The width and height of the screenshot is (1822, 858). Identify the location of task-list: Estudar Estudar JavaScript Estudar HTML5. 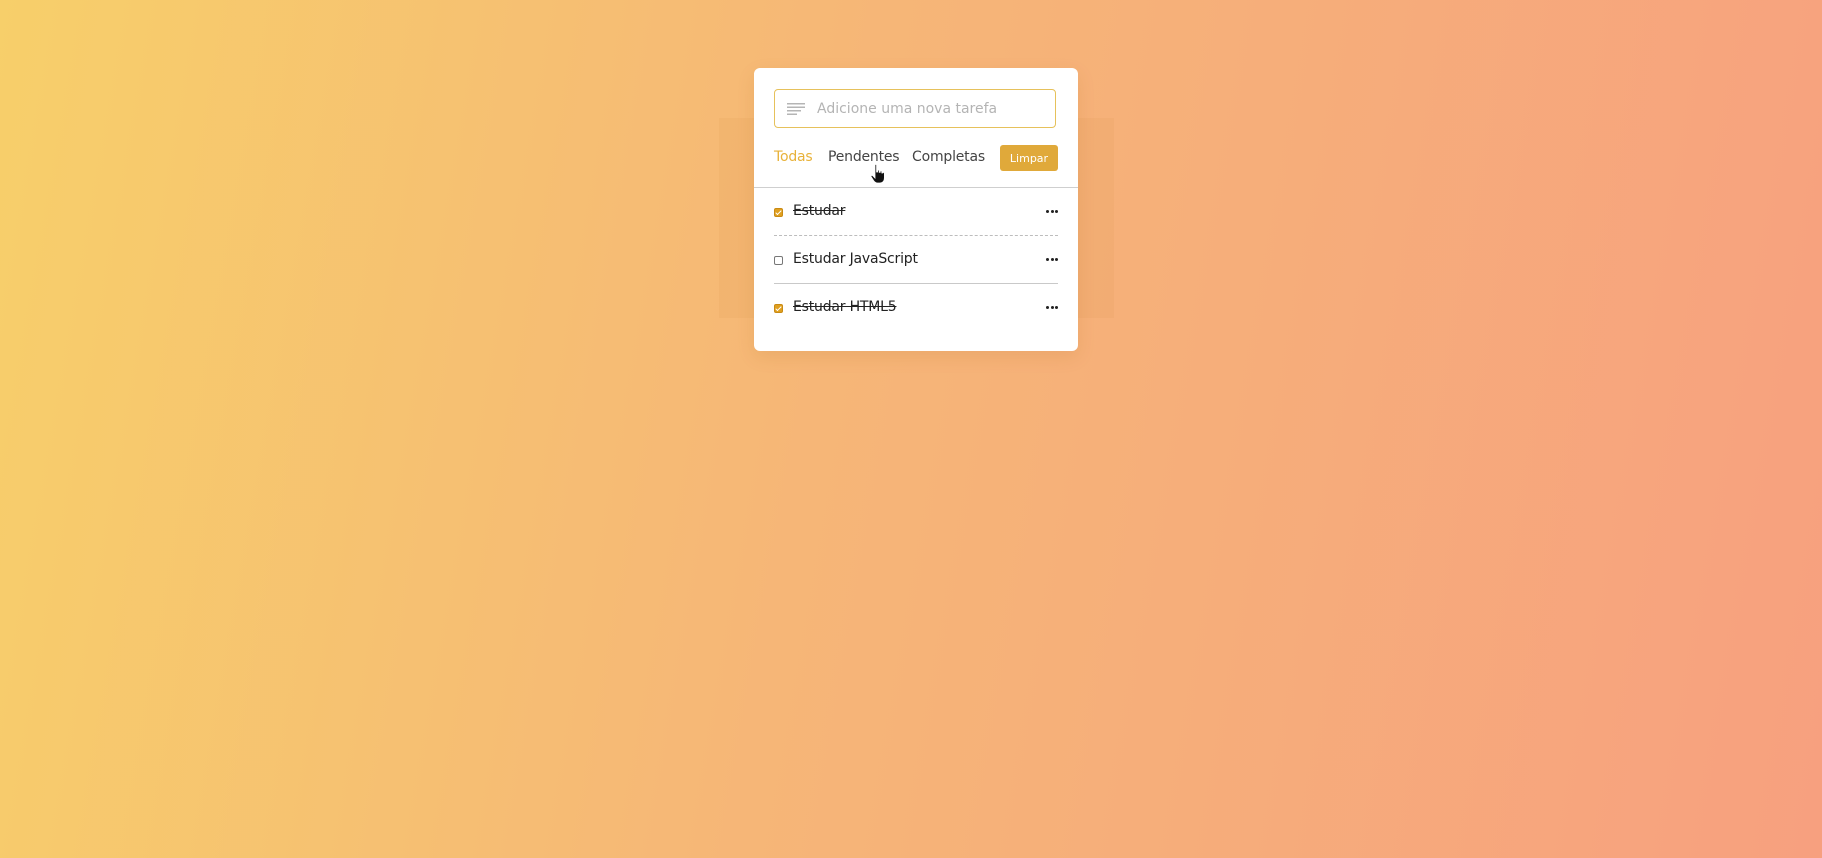
(916, 260).